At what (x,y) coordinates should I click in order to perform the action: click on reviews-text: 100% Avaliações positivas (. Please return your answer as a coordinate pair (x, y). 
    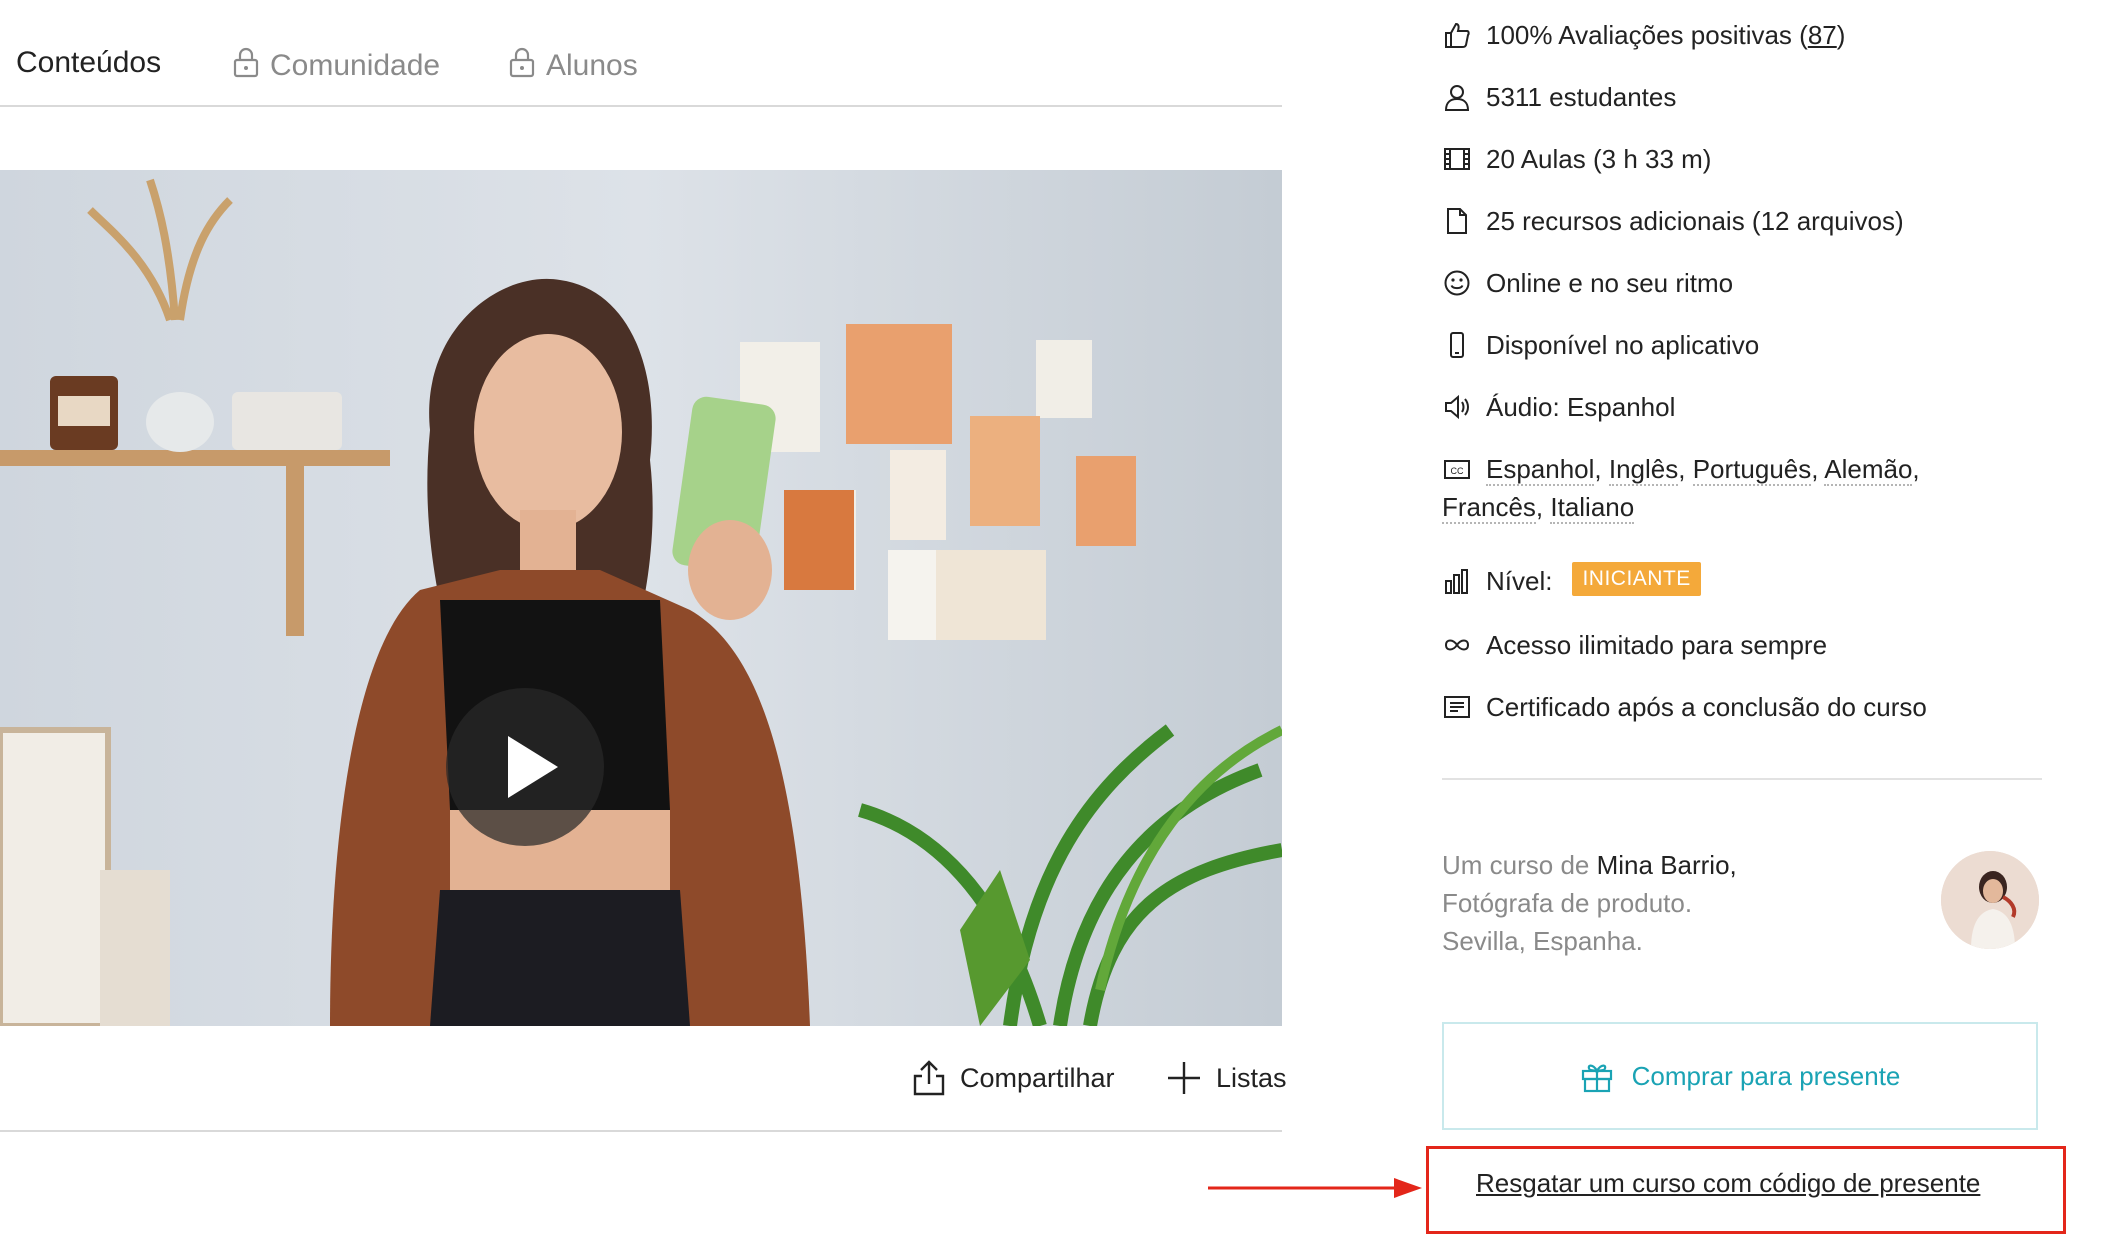
    Looking at the image, I should click on (1647, 35).